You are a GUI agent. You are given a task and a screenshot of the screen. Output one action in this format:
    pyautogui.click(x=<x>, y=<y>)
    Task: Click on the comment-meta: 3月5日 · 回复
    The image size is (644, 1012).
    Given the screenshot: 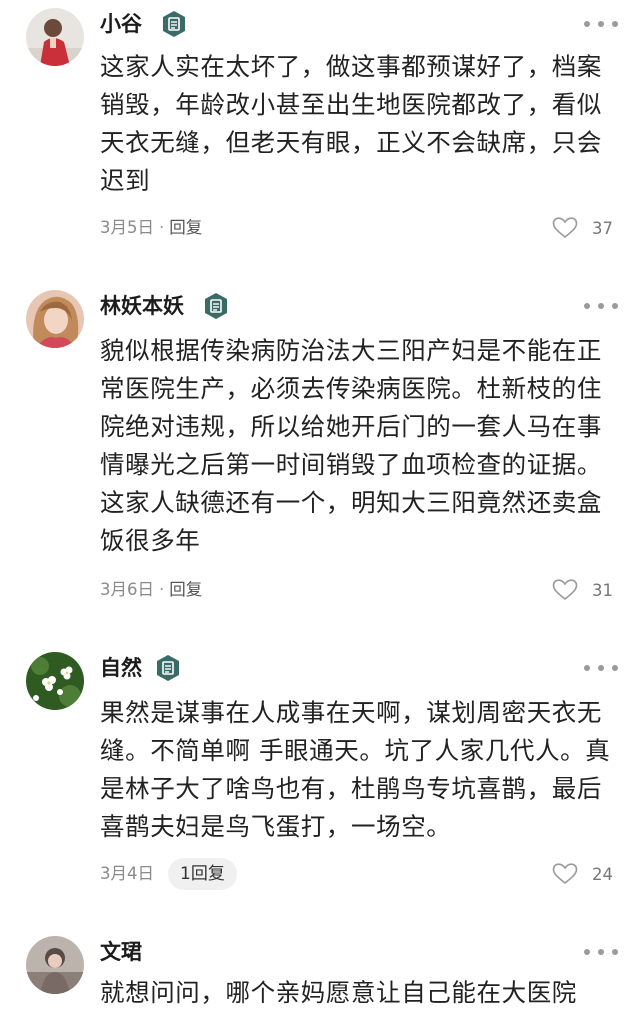 What is the action you would take?
    pyautogui.click(x=151, y=228)
    